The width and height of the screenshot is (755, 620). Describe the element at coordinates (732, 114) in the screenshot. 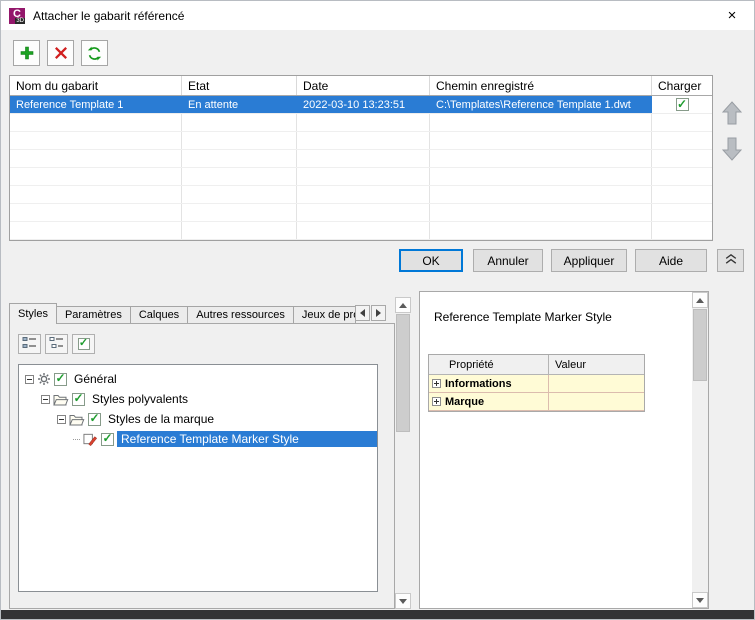

I see `move-up-button` at that location.